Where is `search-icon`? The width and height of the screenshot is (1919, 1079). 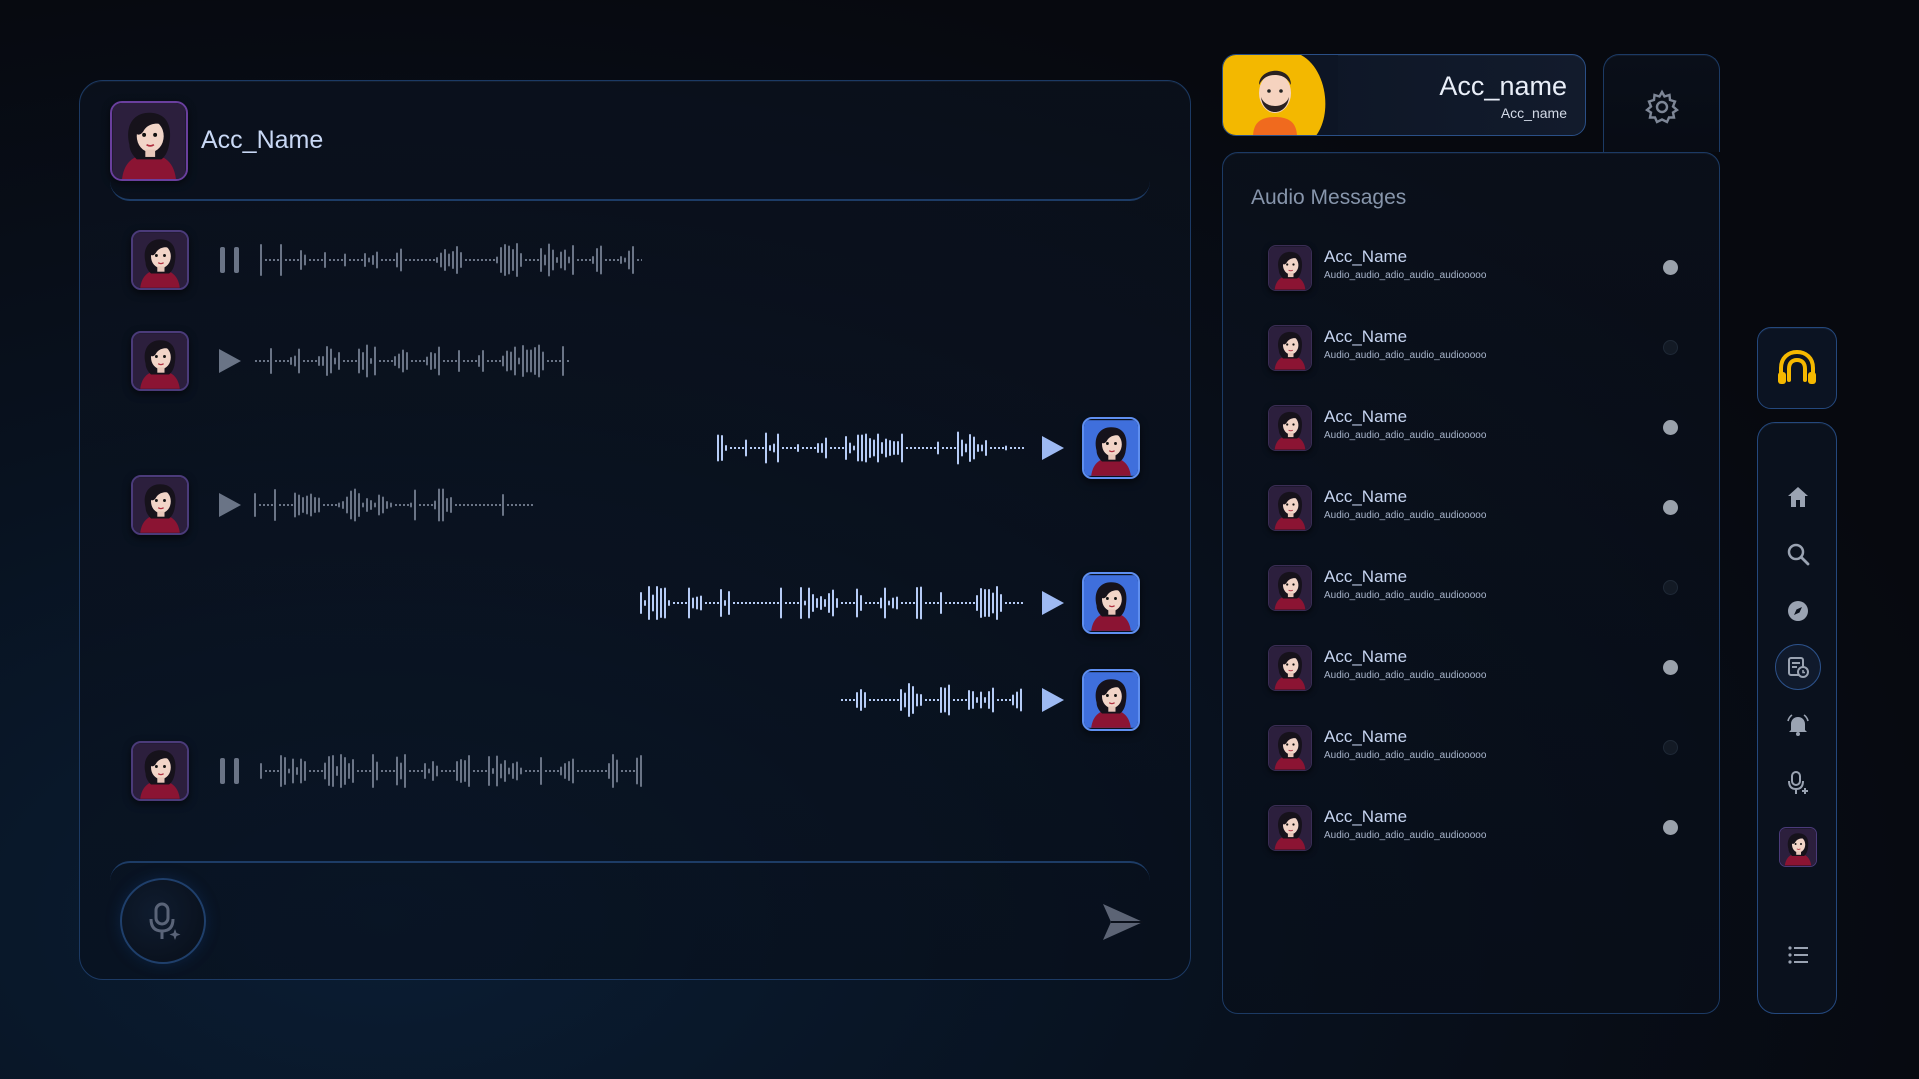
search-icon is located at coordinates (1798, 554).